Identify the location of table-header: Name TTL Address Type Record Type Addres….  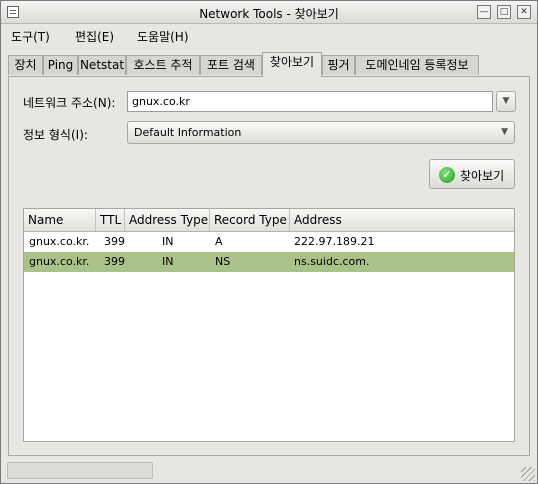
(269, 220).